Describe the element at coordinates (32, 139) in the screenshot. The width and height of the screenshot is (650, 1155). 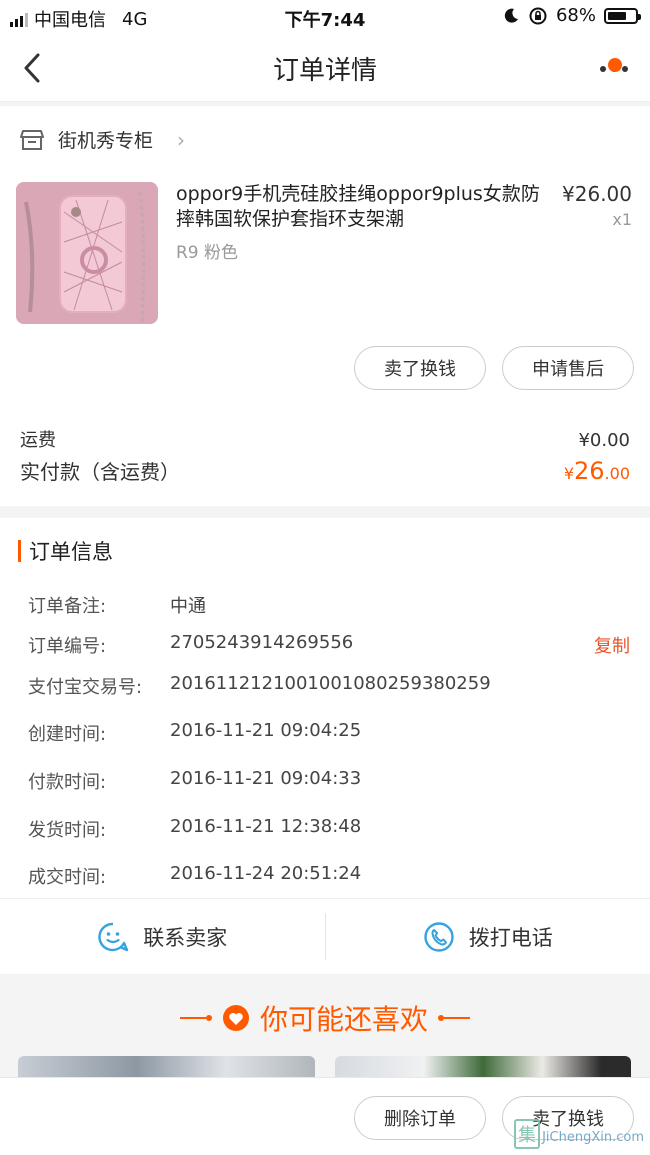
I see `store-icon` at that location.